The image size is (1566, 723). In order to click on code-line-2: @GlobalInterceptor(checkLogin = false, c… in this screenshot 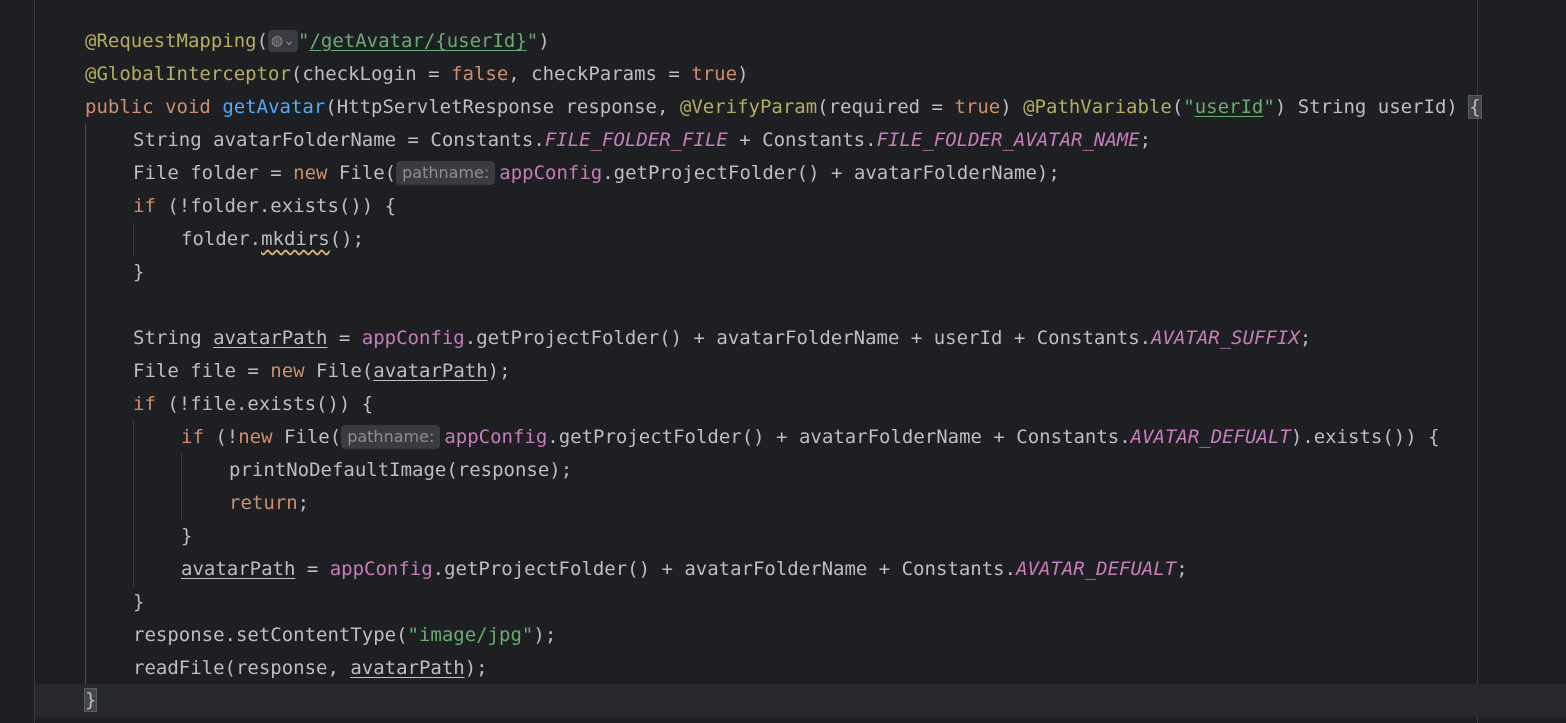, I will do `click(417, 74)`.